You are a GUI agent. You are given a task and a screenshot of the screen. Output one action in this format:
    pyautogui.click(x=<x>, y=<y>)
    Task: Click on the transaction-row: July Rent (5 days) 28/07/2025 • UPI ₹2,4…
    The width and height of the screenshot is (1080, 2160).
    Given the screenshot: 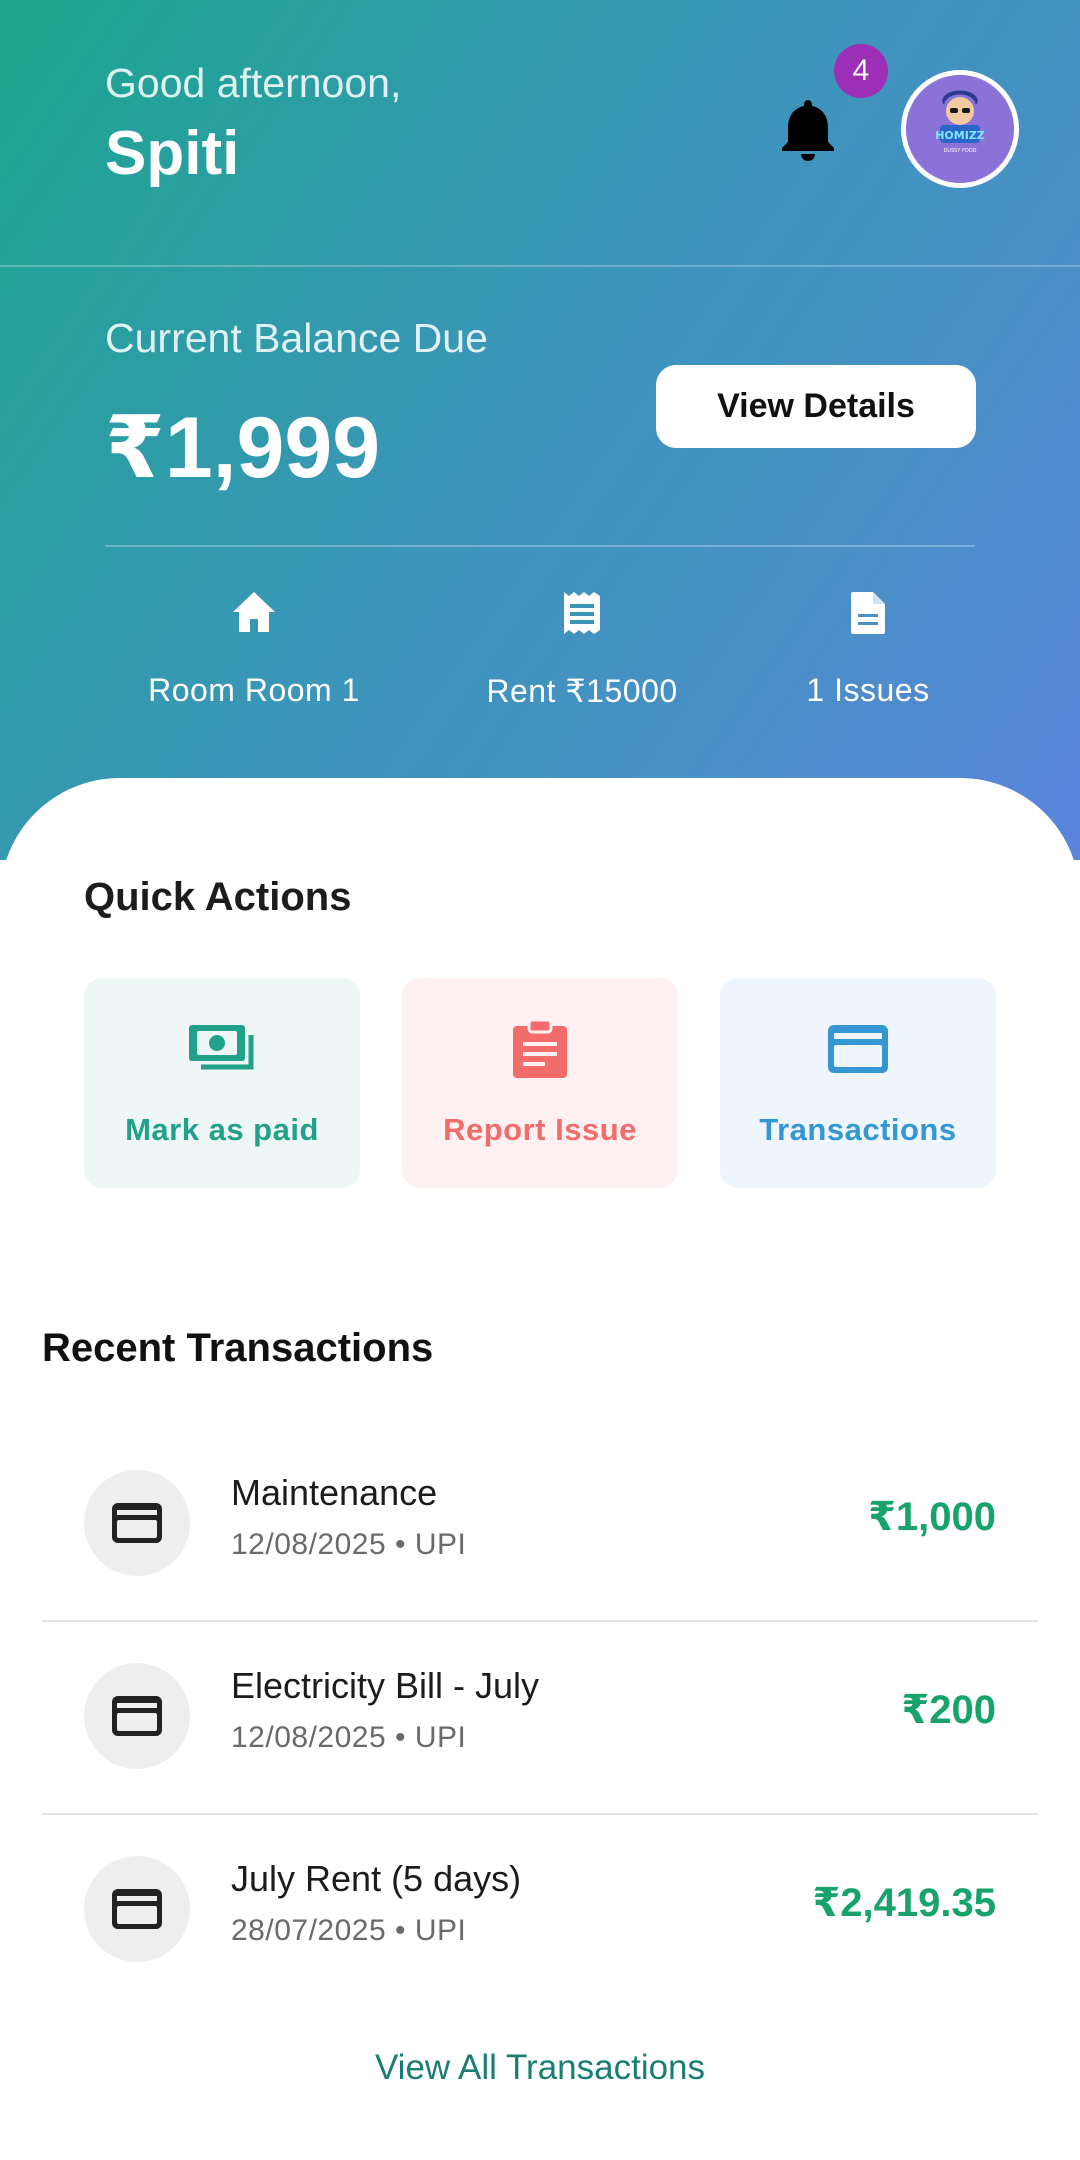 What is the action you would take?
    pyautogui.click(x=540, y=1902)
    